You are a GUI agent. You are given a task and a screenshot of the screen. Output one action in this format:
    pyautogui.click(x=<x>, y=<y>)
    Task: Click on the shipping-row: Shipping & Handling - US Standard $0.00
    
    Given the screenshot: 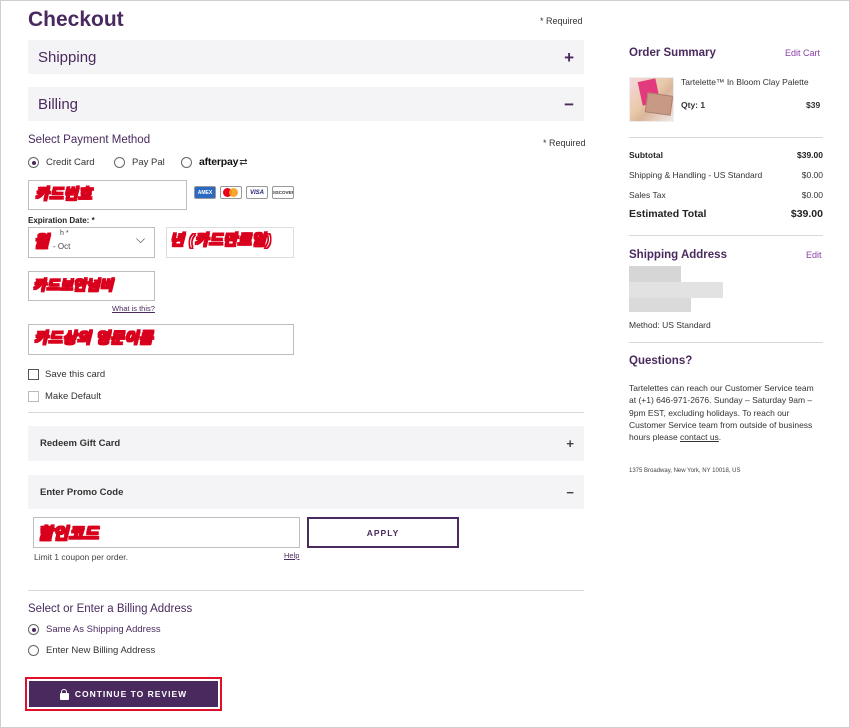 What is the action you would take?
    pyautogui.click(x=726, y=175)
    